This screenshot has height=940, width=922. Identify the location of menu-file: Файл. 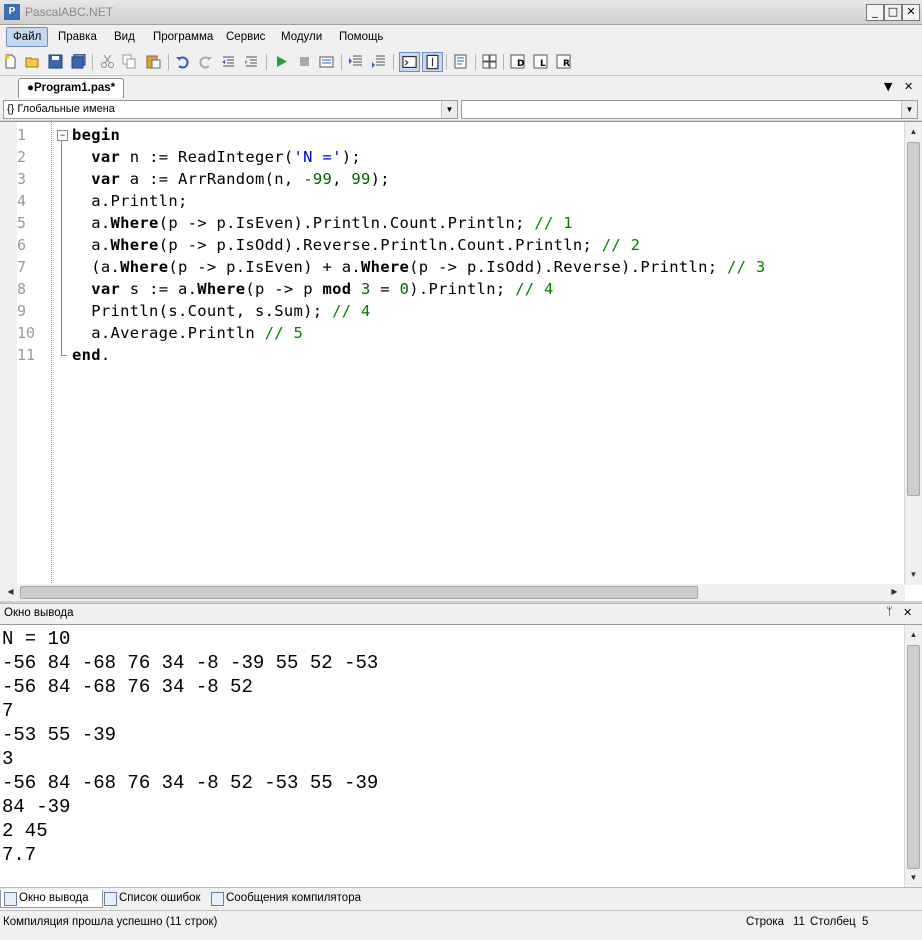
(27, 37).